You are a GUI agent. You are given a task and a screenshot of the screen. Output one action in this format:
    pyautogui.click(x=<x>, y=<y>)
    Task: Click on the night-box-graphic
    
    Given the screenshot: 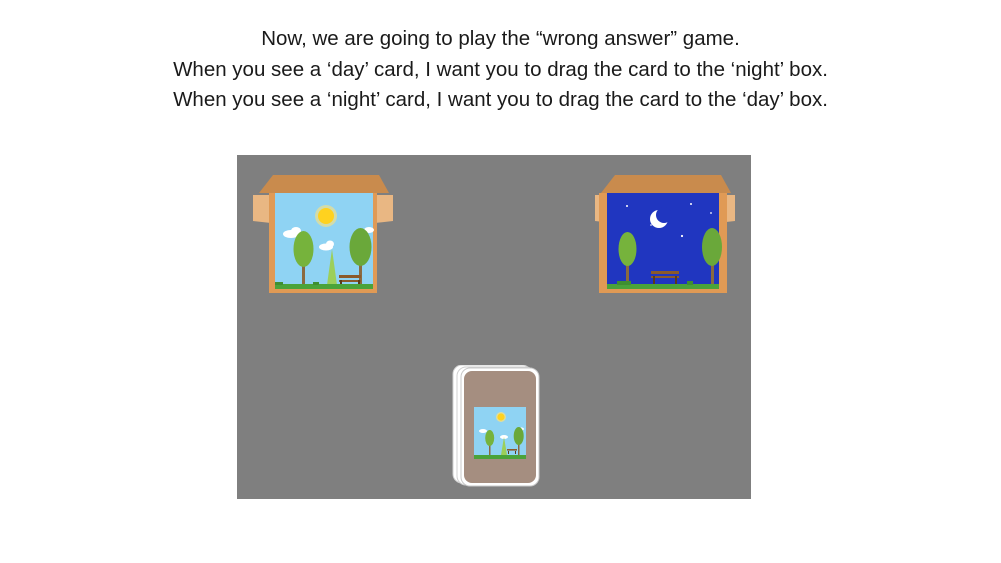 What is the action you would take?
    pyautogui.click(x=665, y=234)
    